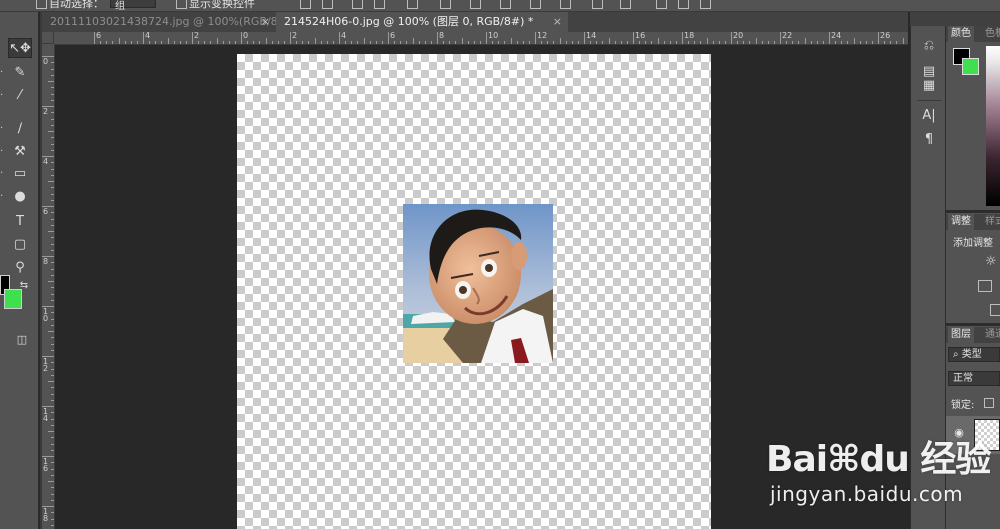 The width and height of the screenshot is (1000, 529). What do you see at coordinates (16, 96) in the screenshot?
I see `eyedropper-tool-icon: · ⁄` at bounding box center [16, 96].